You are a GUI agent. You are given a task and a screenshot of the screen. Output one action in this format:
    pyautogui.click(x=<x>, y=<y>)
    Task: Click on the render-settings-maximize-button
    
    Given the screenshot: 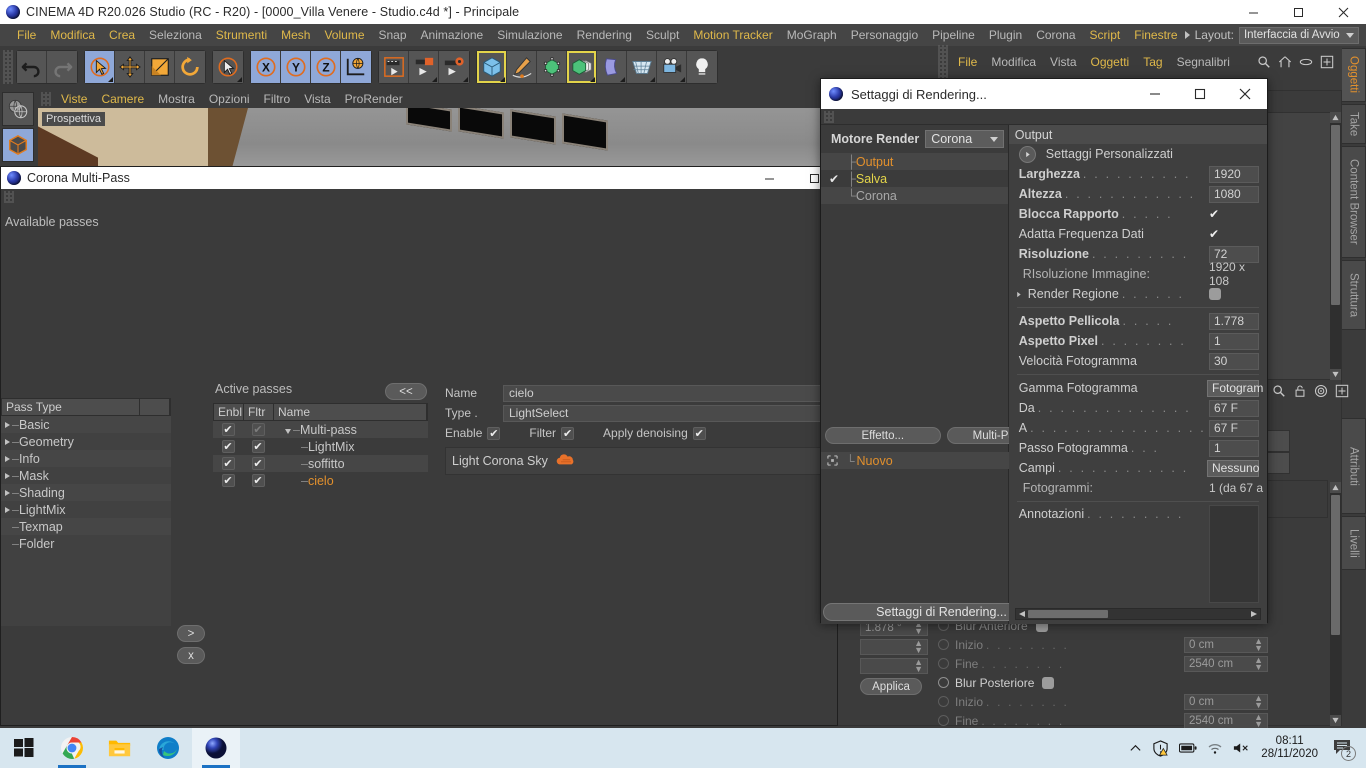 What is the action you would take?
    pyautogui.click(x=1199, y=94)
    